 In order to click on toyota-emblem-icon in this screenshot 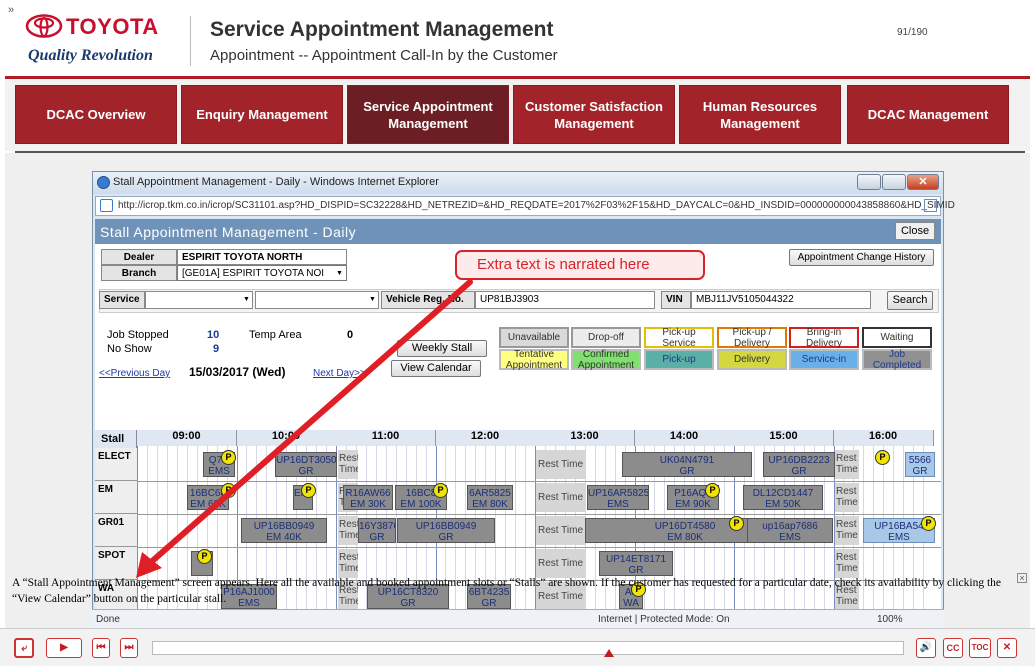, I will do `click(44, 26)`.